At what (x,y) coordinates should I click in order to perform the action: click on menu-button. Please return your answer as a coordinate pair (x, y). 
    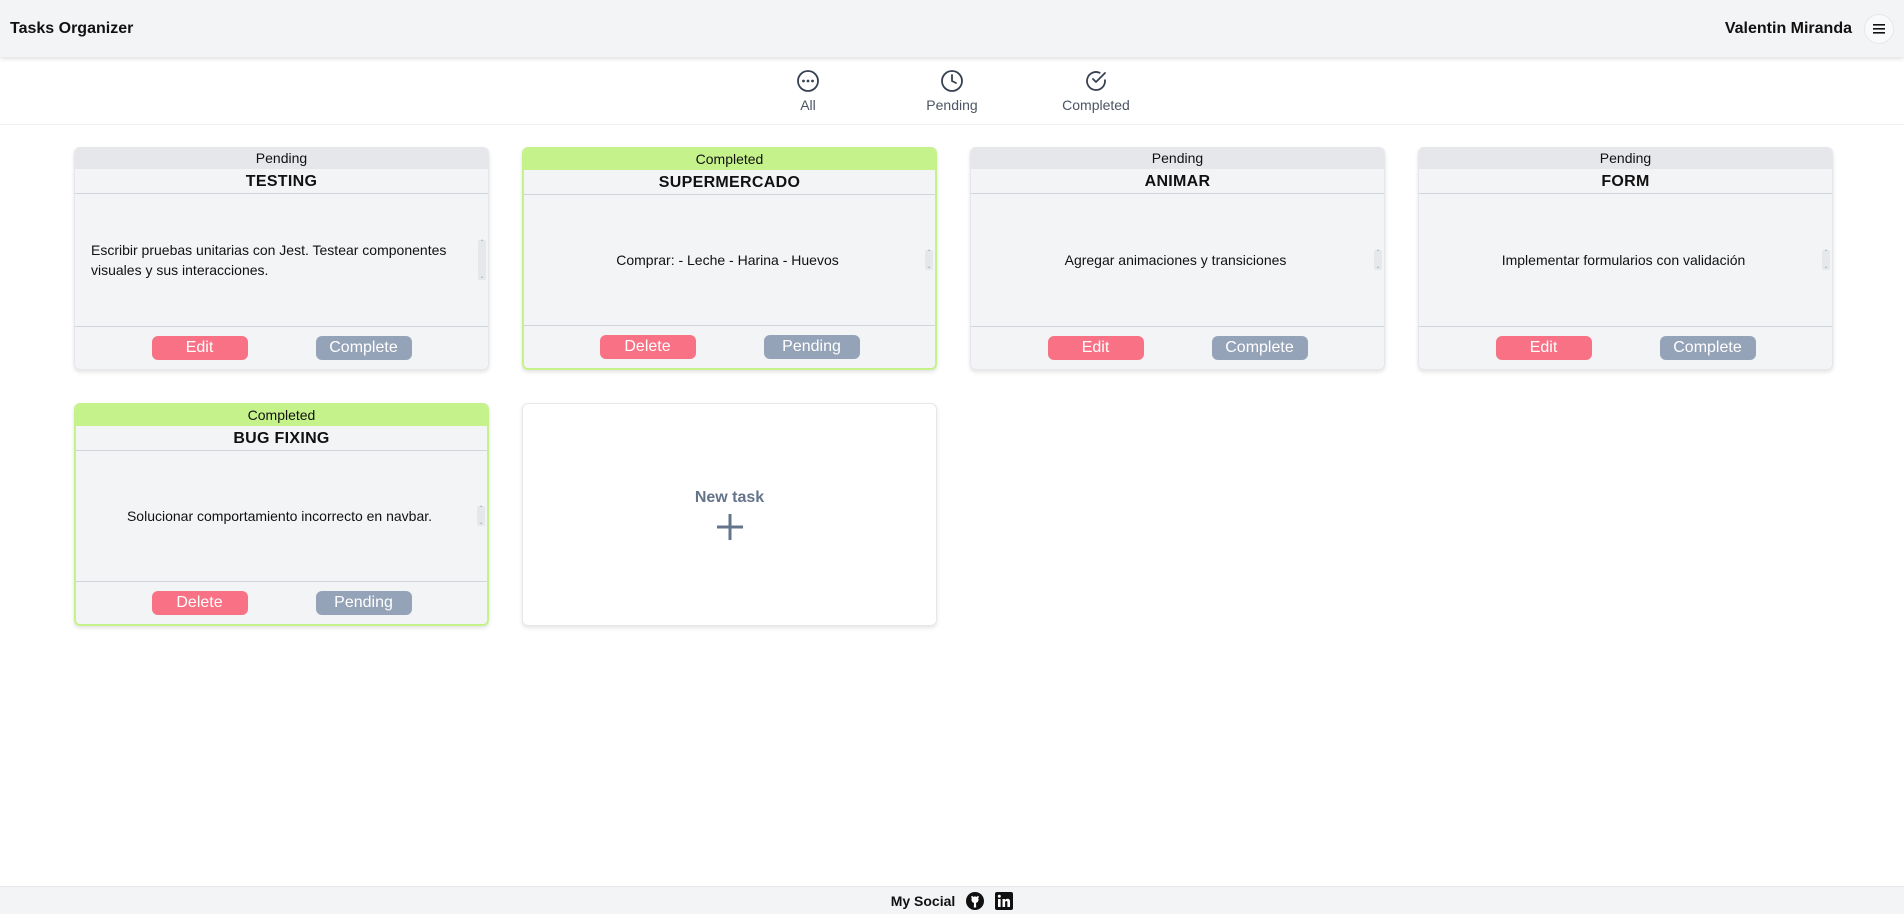
    Looking at the image, I should click on (1879, 28).